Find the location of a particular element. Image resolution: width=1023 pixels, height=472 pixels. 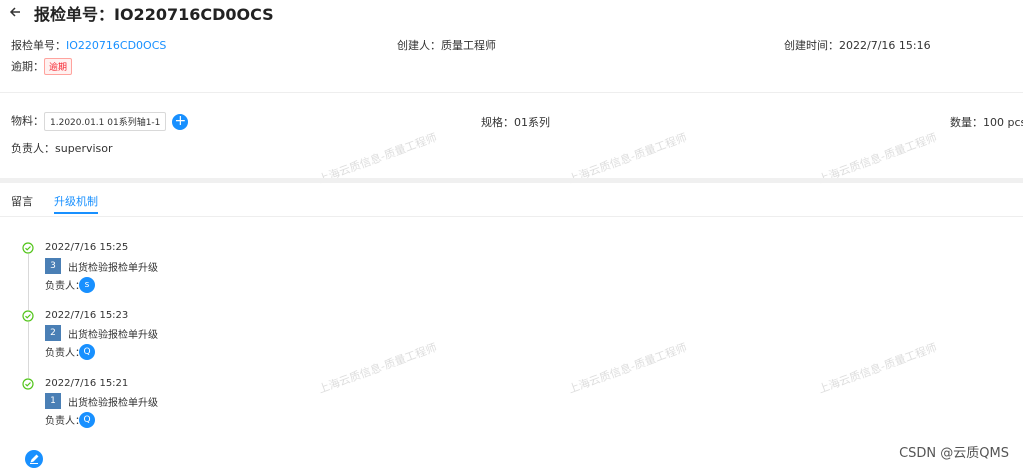

tab-messages: 留言 is located at coordinates (22, 201).